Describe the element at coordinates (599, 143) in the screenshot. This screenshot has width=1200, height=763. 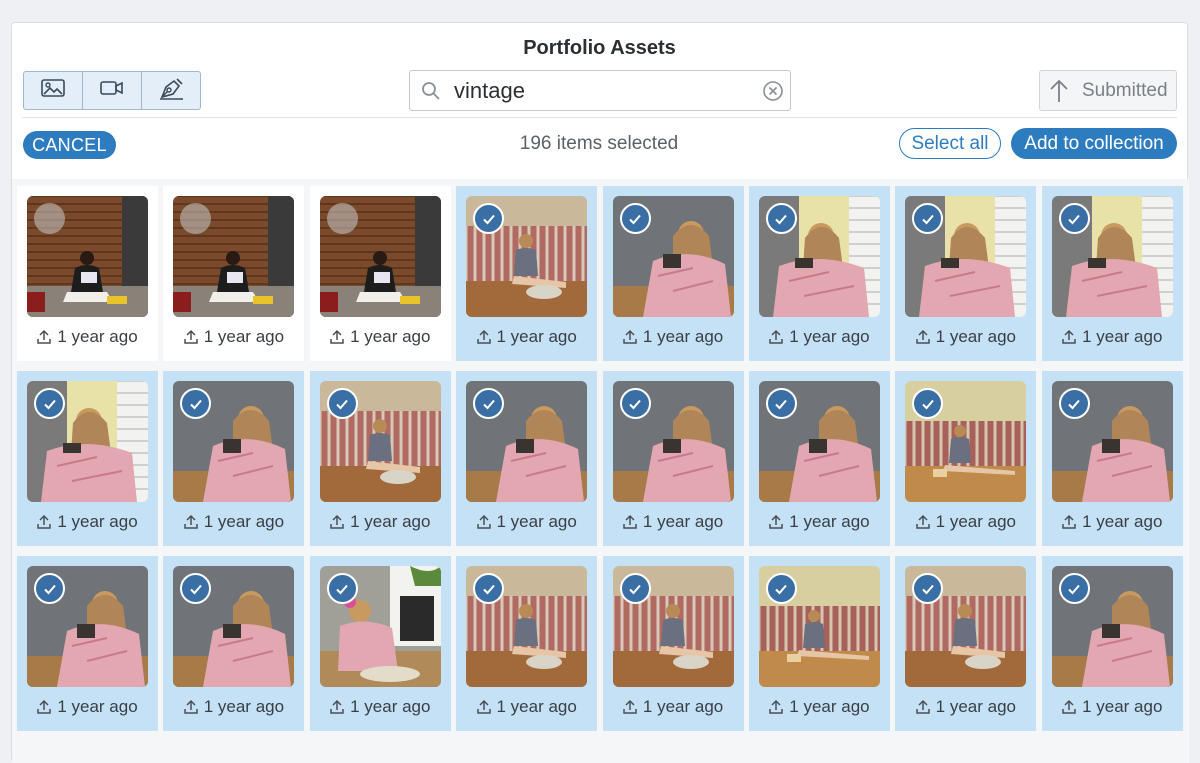
I see `selection-count: 196 items selected` at that location.